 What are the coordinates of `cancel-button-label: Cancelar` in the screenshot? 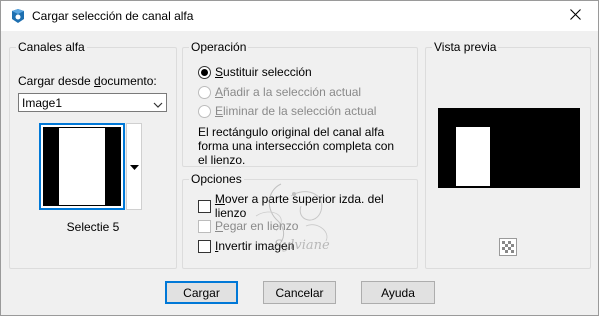 It's located at (299, 292).